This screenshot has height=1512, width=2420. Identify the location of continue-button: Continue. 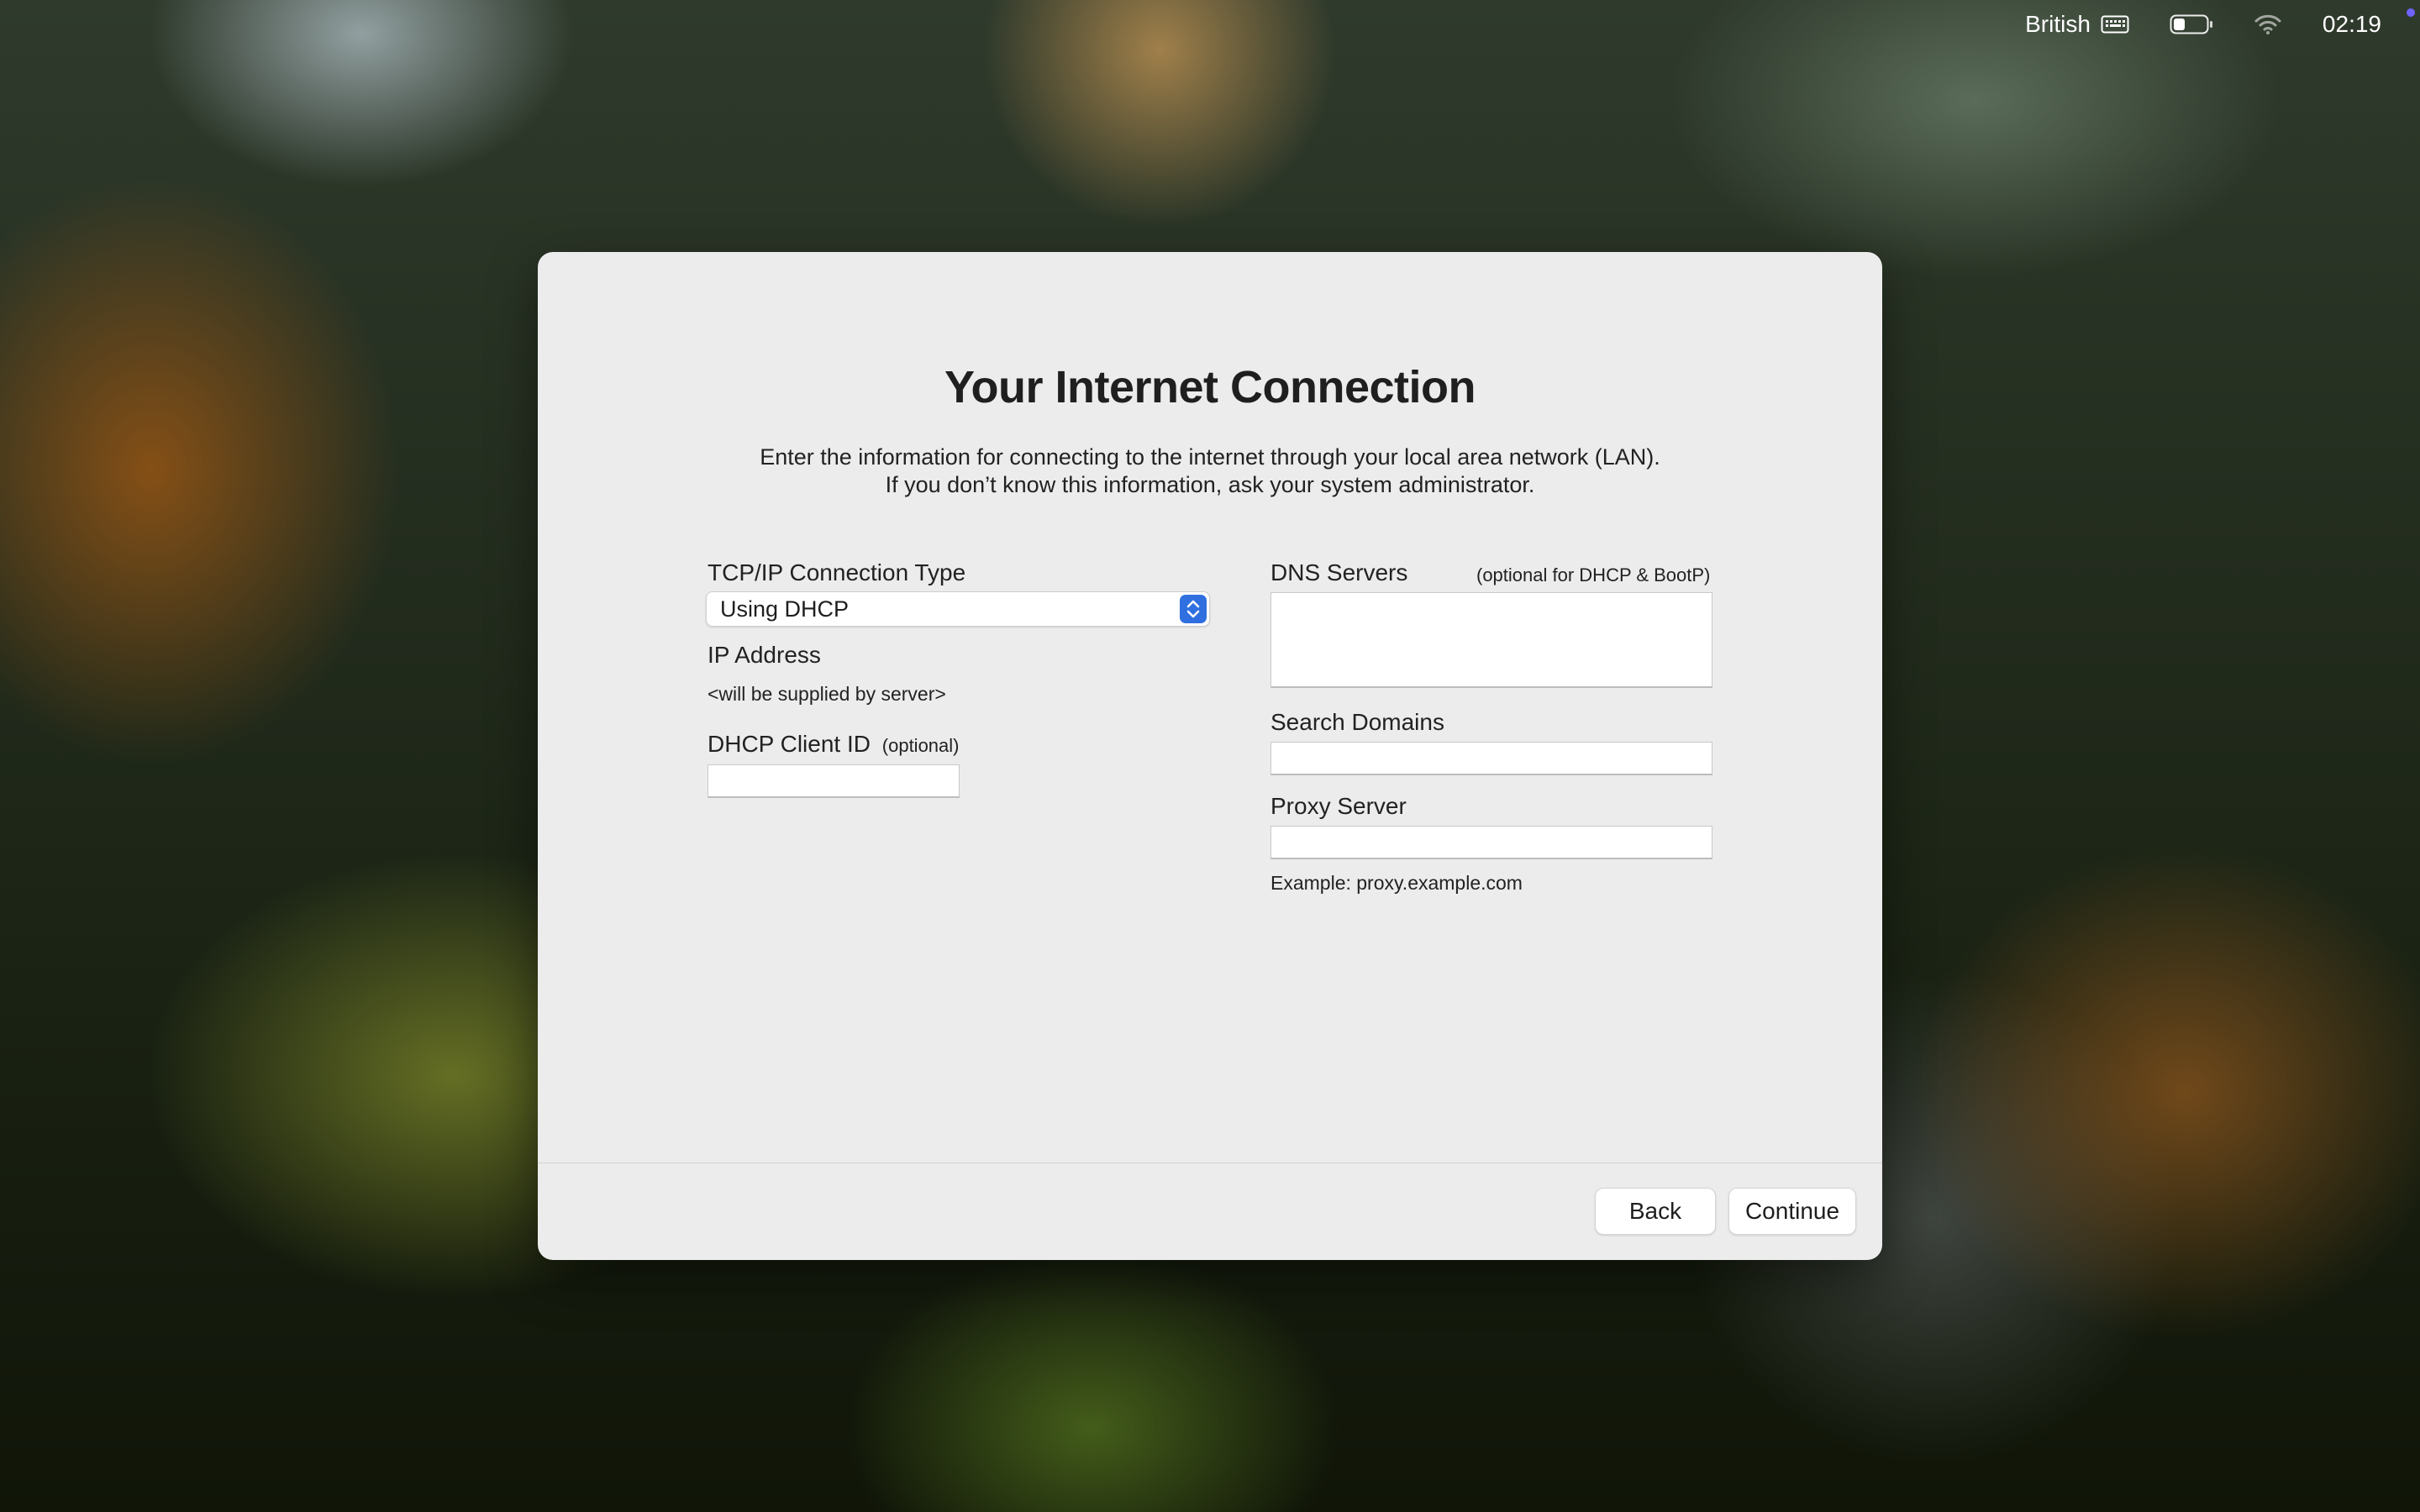
(1792, 1211).